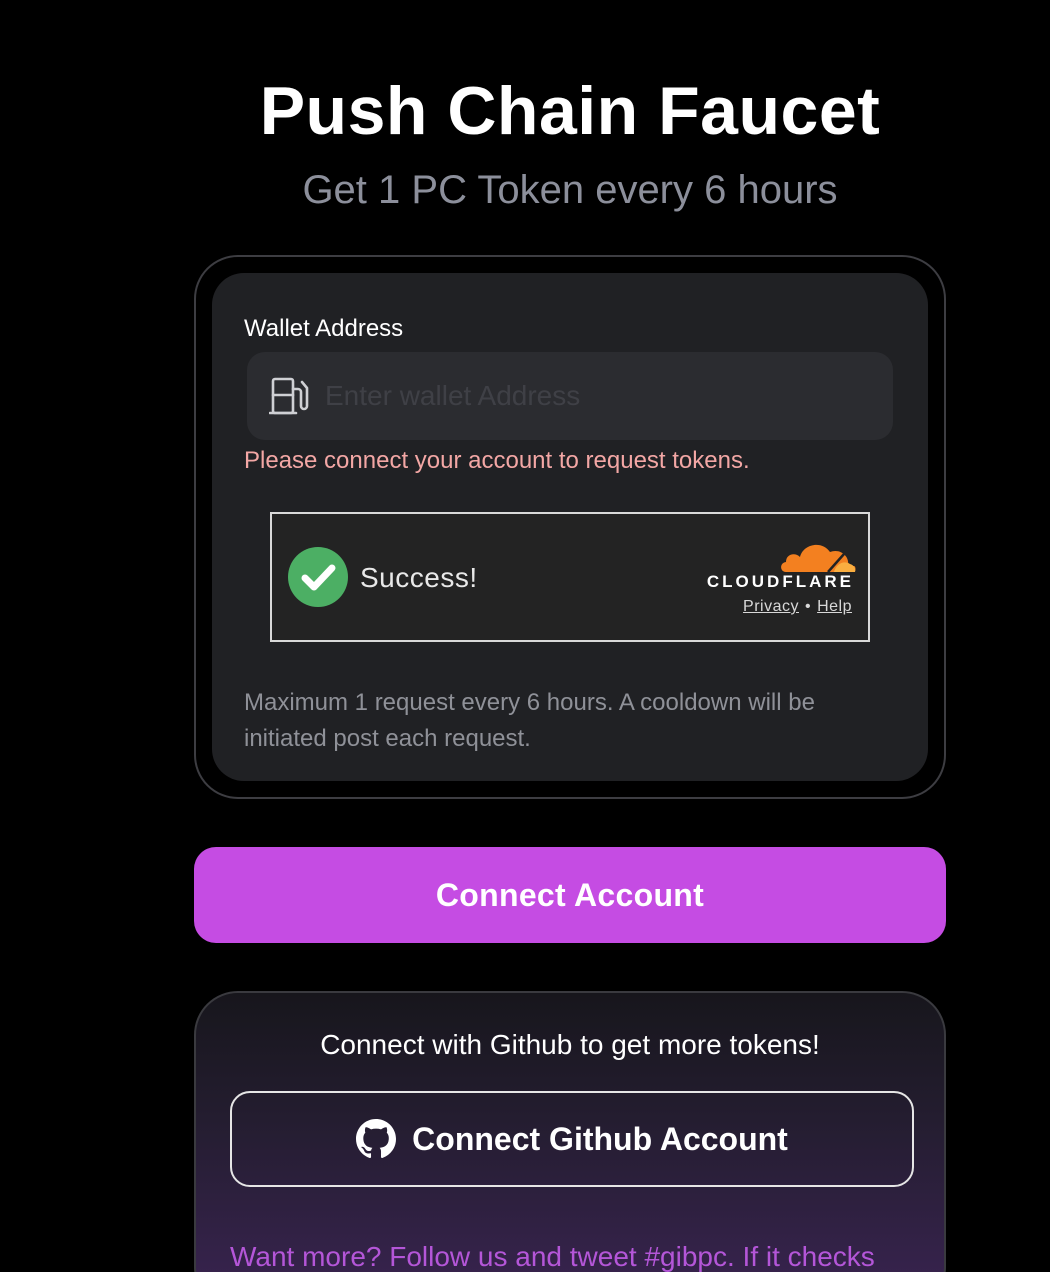 This screenshot has height=1272, width=1050. I want to click on github-icon, so click(376, 1139).